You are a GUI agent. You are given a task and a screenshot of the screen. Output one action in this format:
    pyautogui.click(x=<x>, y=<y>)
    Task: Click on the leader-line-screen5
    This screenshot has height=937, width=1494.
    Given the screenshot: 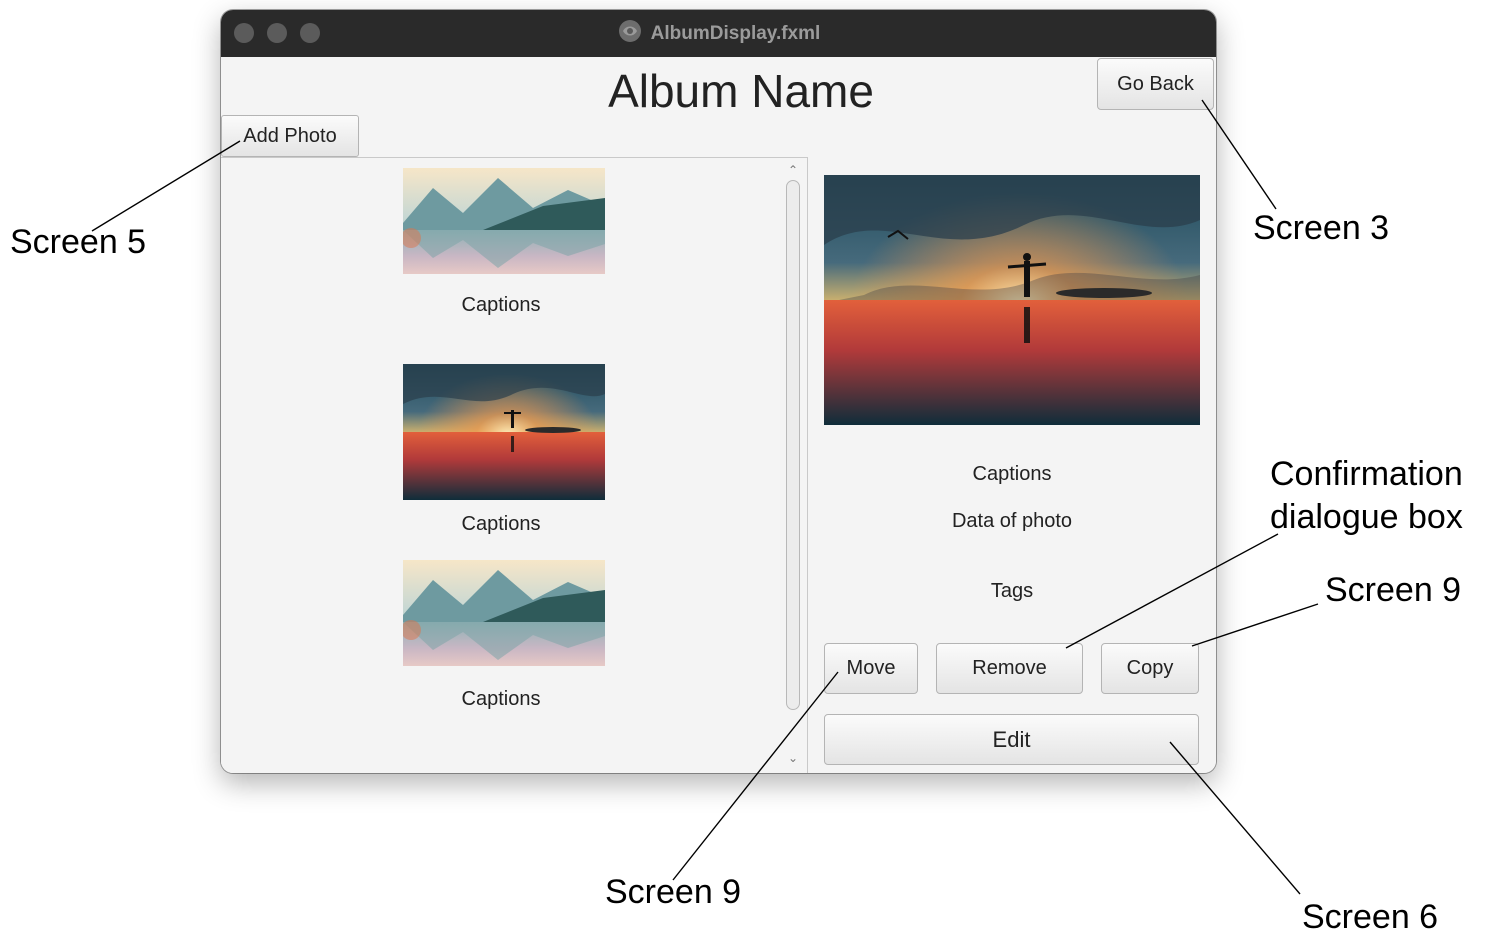 What is the action you would take?
    pyautogui.click(x=166, y=186)
    